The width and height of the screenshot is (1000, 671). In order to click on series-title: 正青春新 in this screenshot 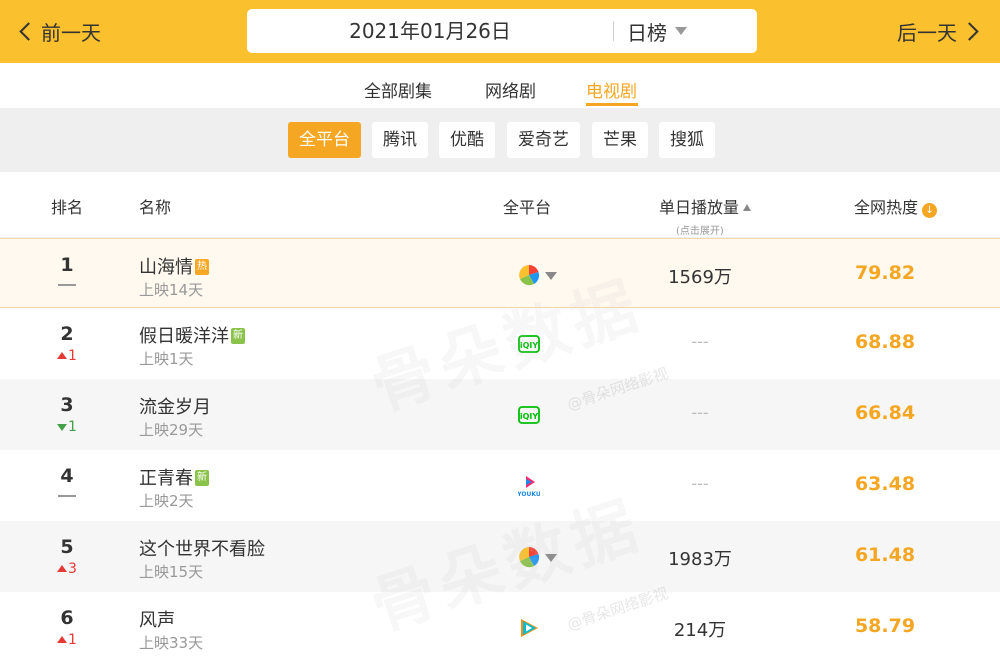, I will do `click(174, 477)`.